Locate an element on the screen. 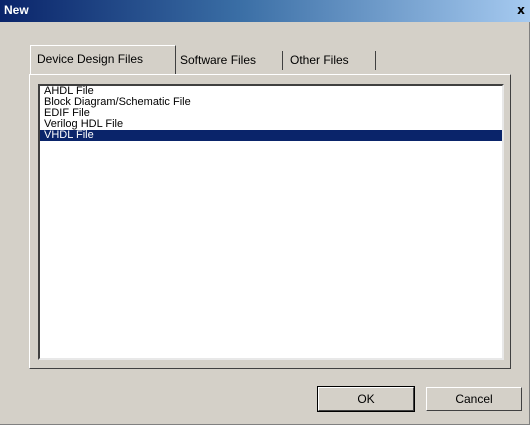 The image size is (530, 425). tab-software-files: Software Files is located at coordinates (232, 60).